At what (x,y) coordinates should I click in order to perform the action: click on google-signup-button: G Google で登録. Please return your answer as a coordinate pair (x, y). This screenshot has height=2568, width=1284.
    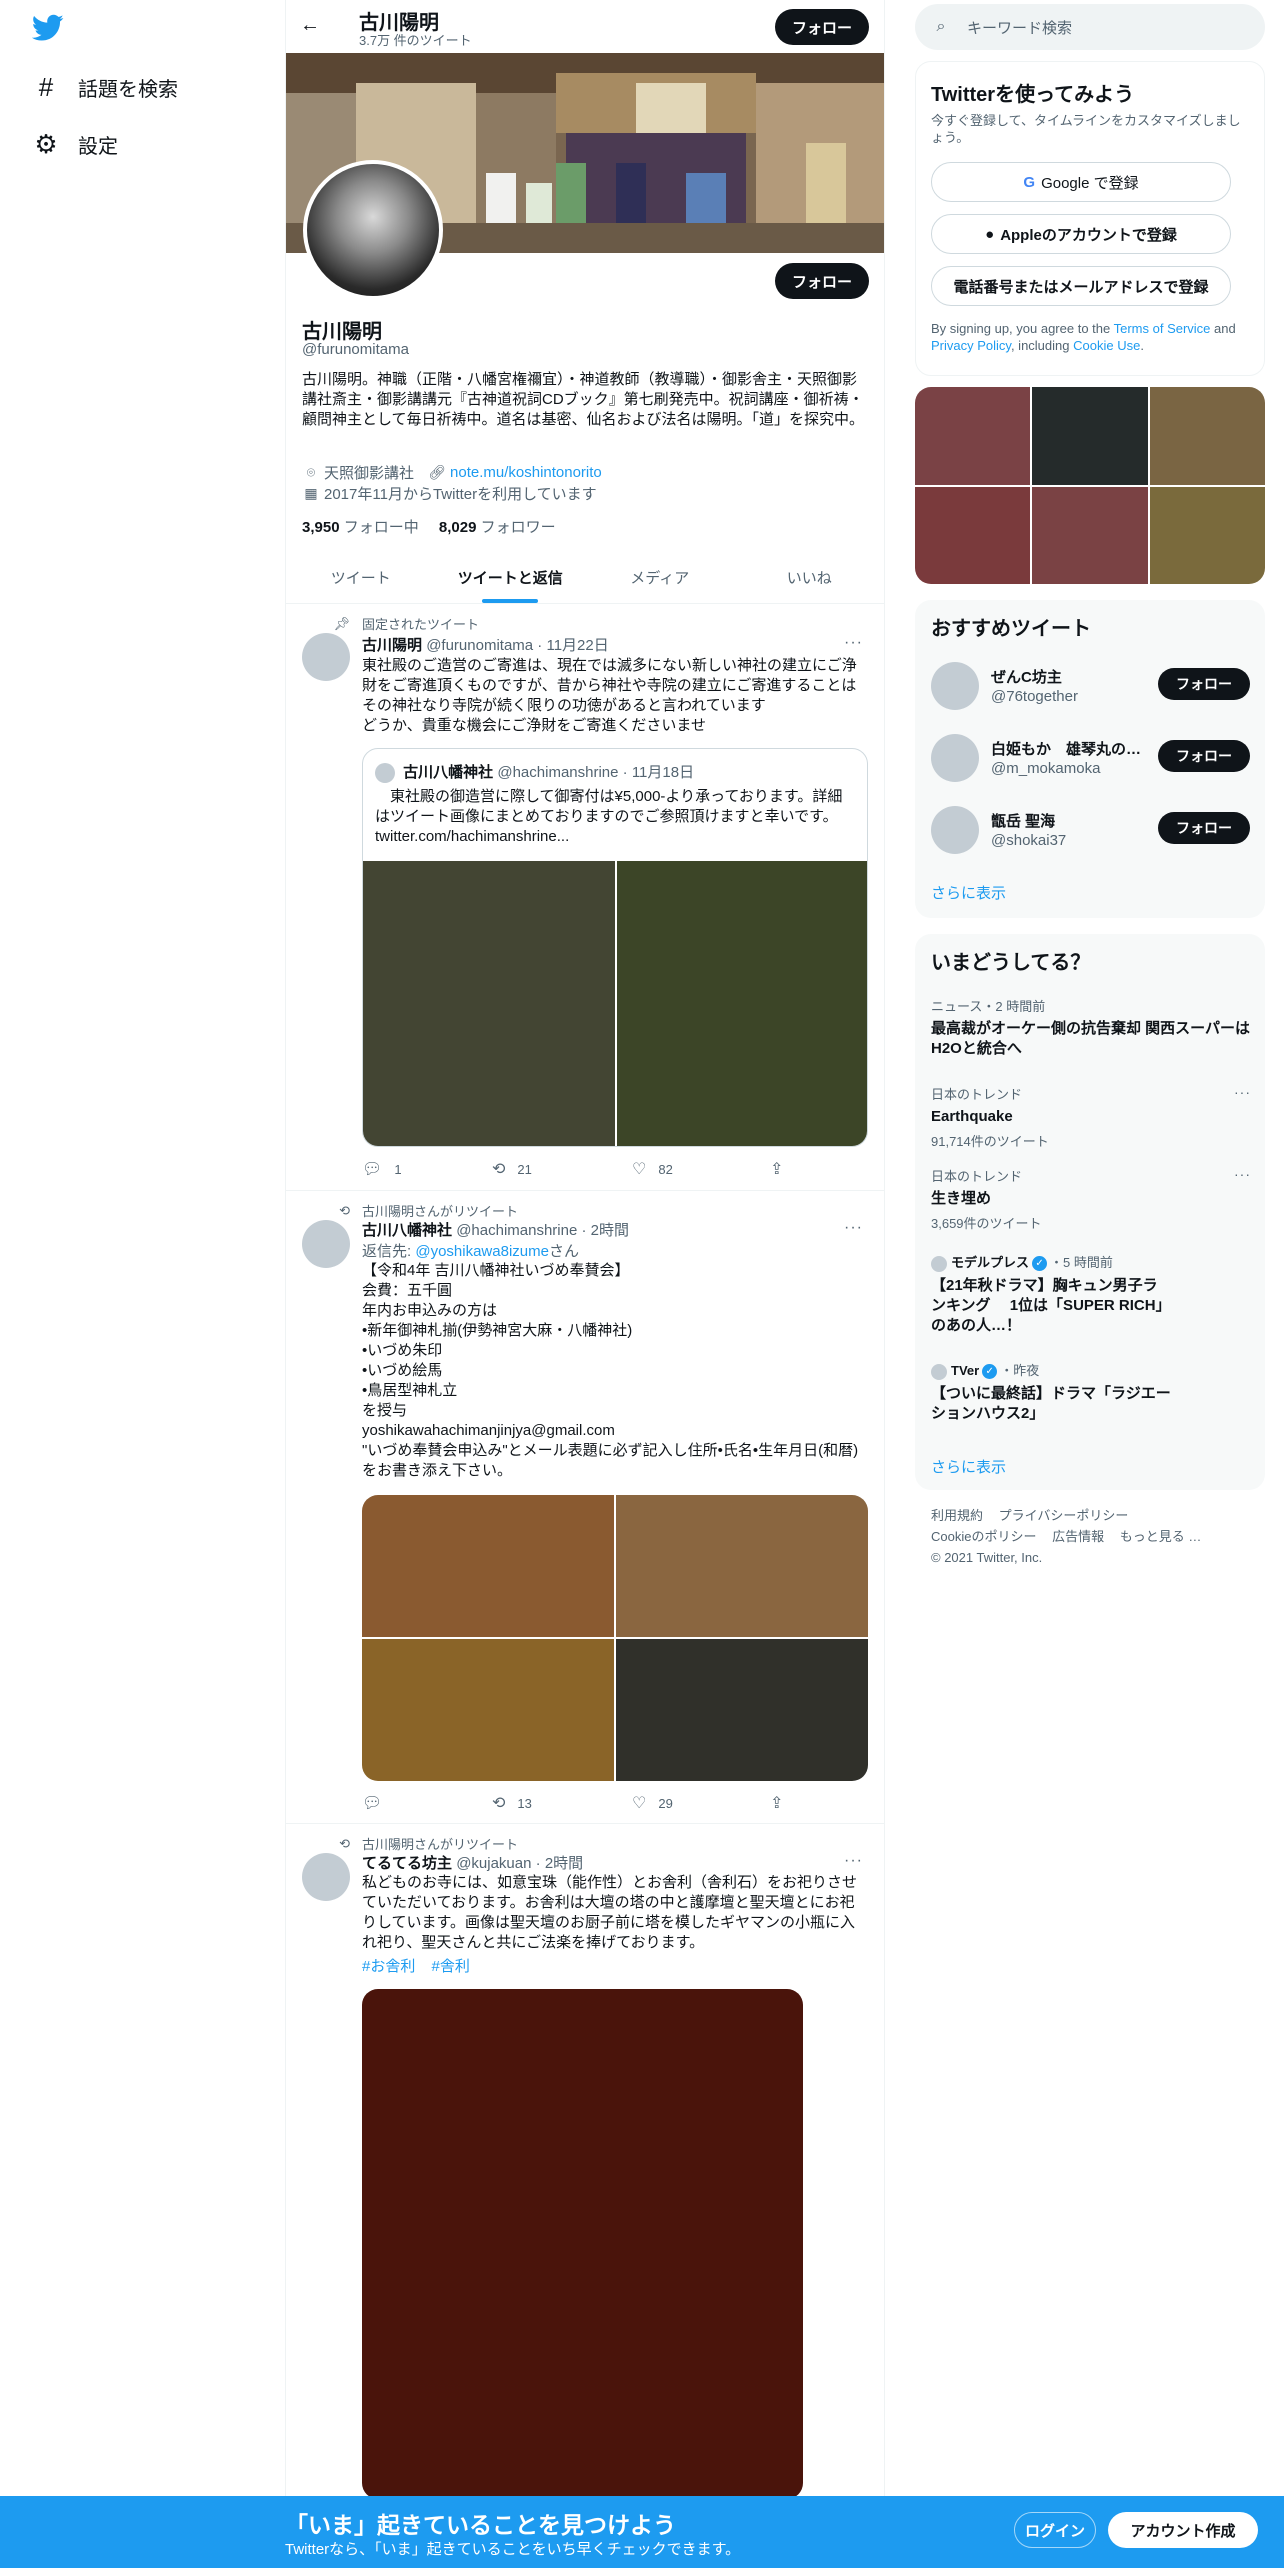
    Looking at the image, I should click on (1081, 182).